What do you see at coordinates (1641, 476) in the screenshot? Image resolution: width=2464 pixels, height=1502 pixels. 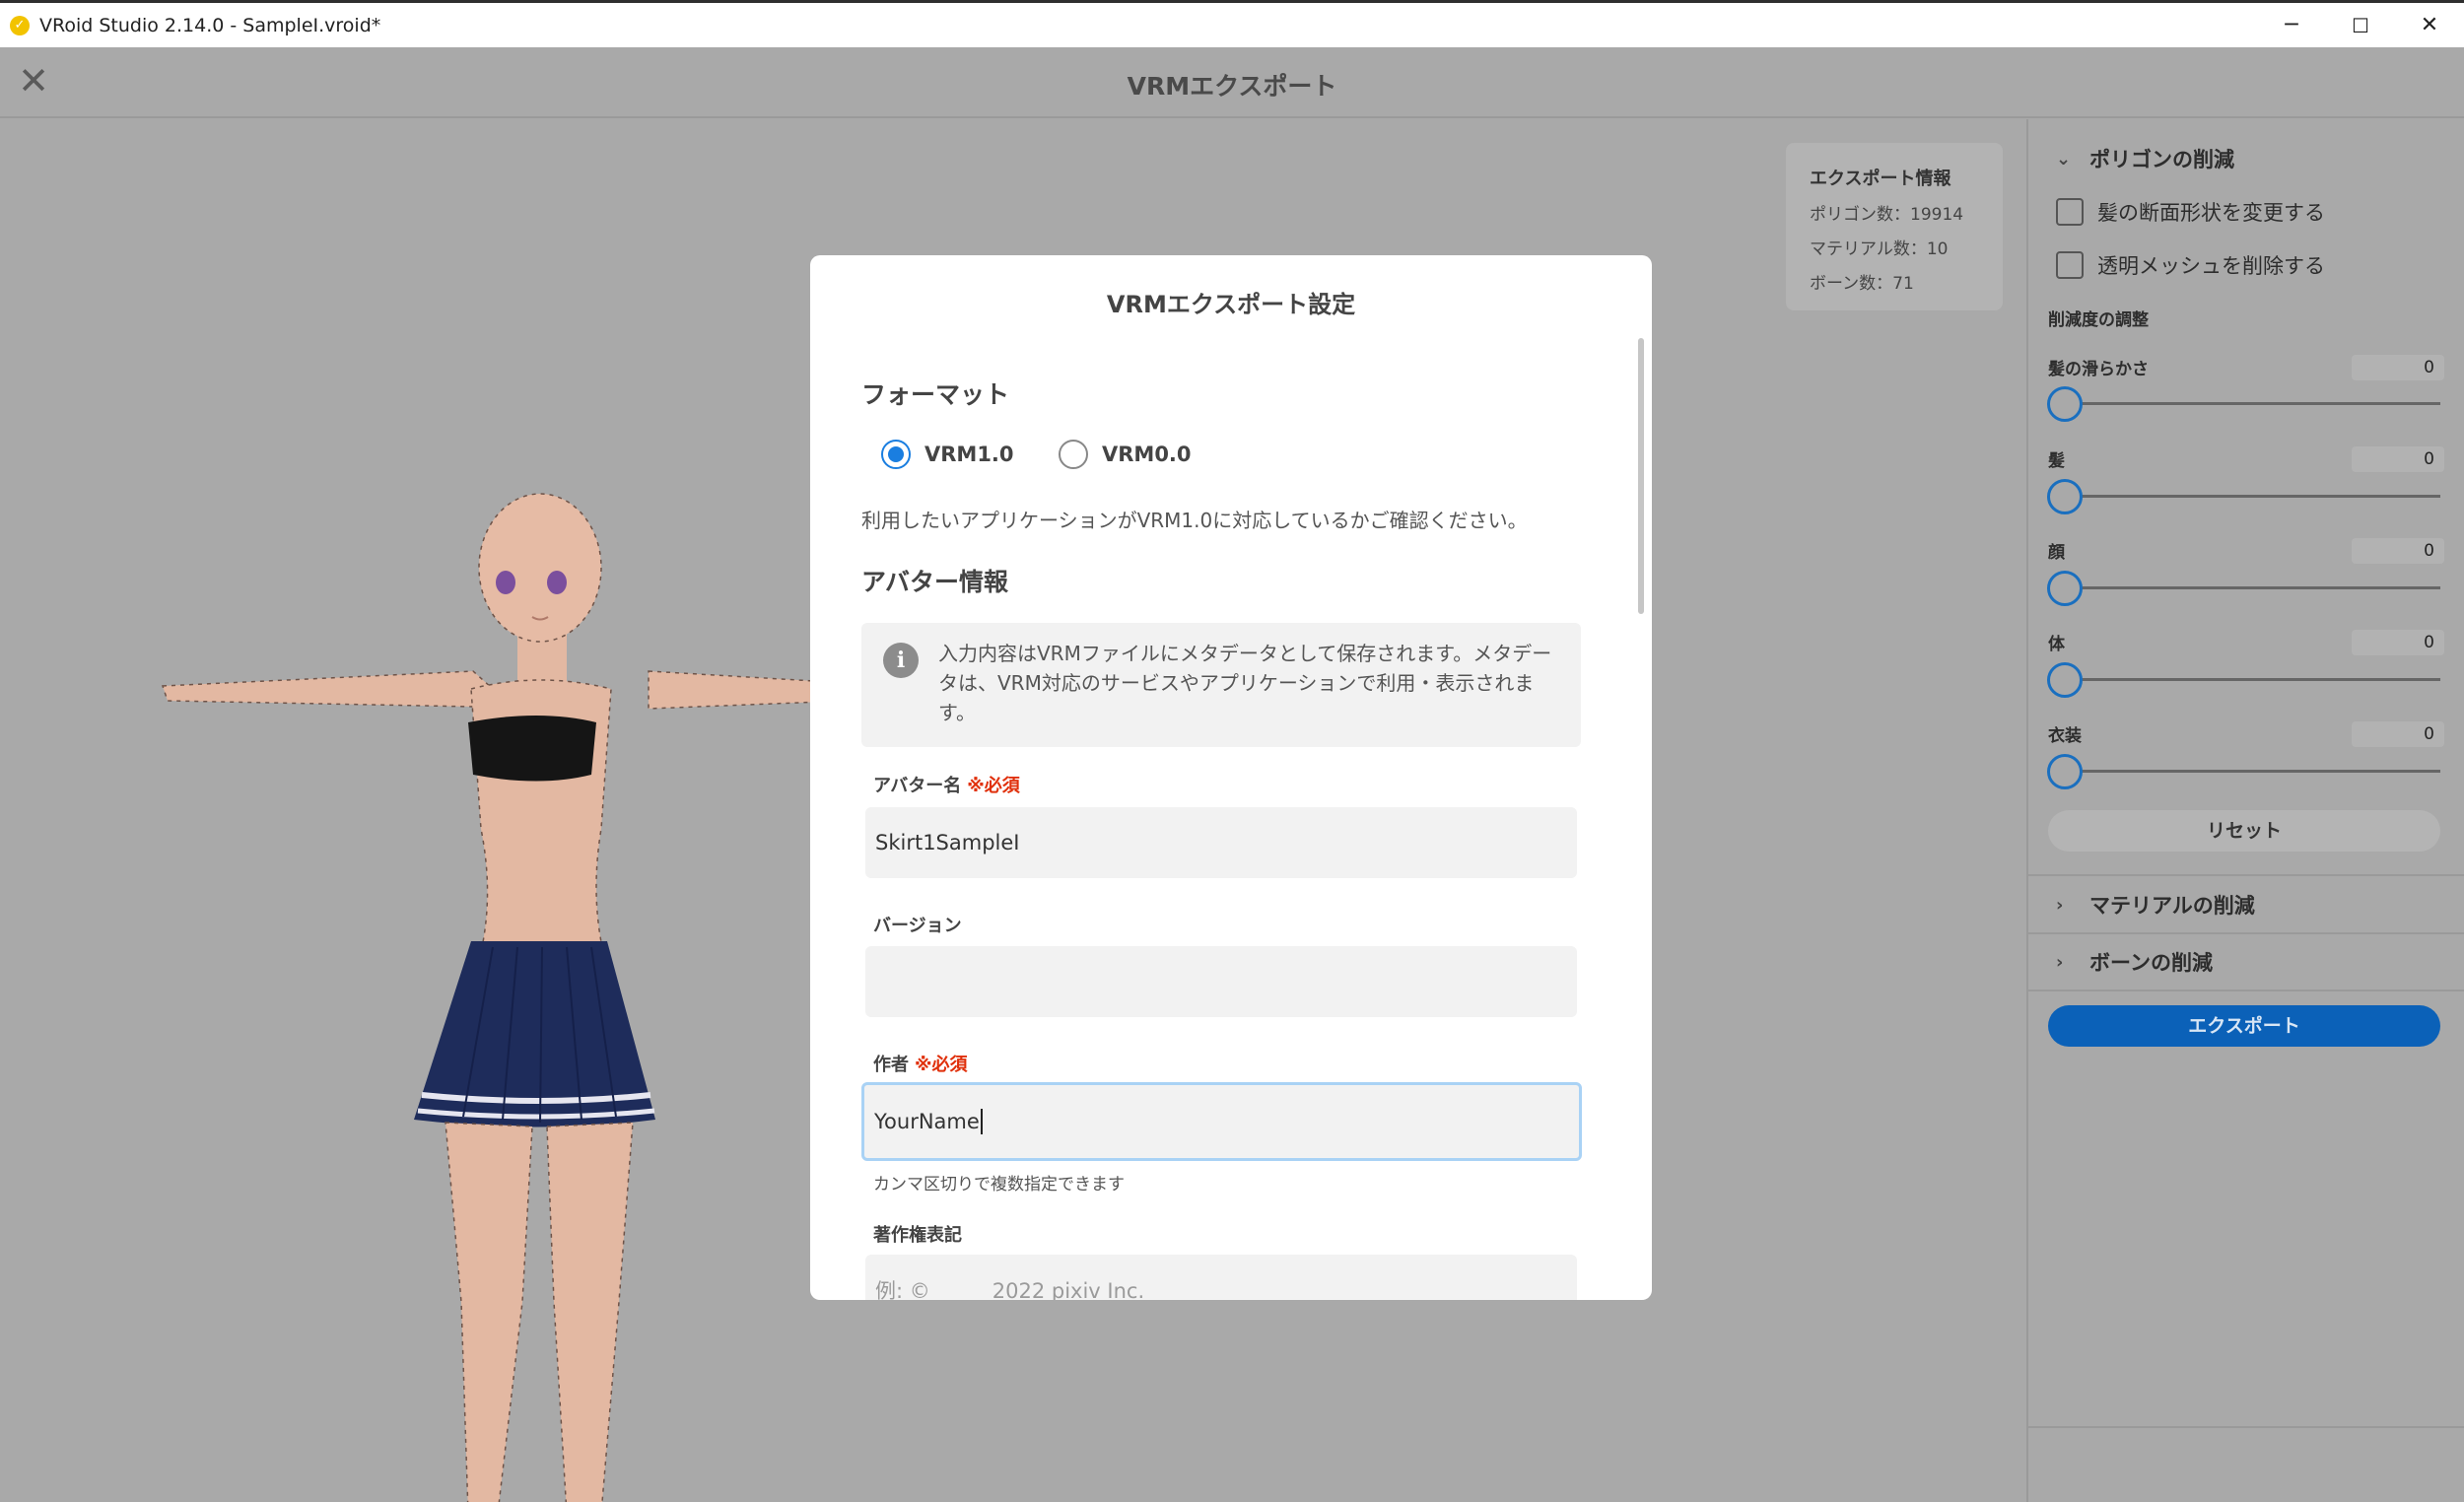 I see `dialog-scrollbar` at bounding box center [1641, 476].